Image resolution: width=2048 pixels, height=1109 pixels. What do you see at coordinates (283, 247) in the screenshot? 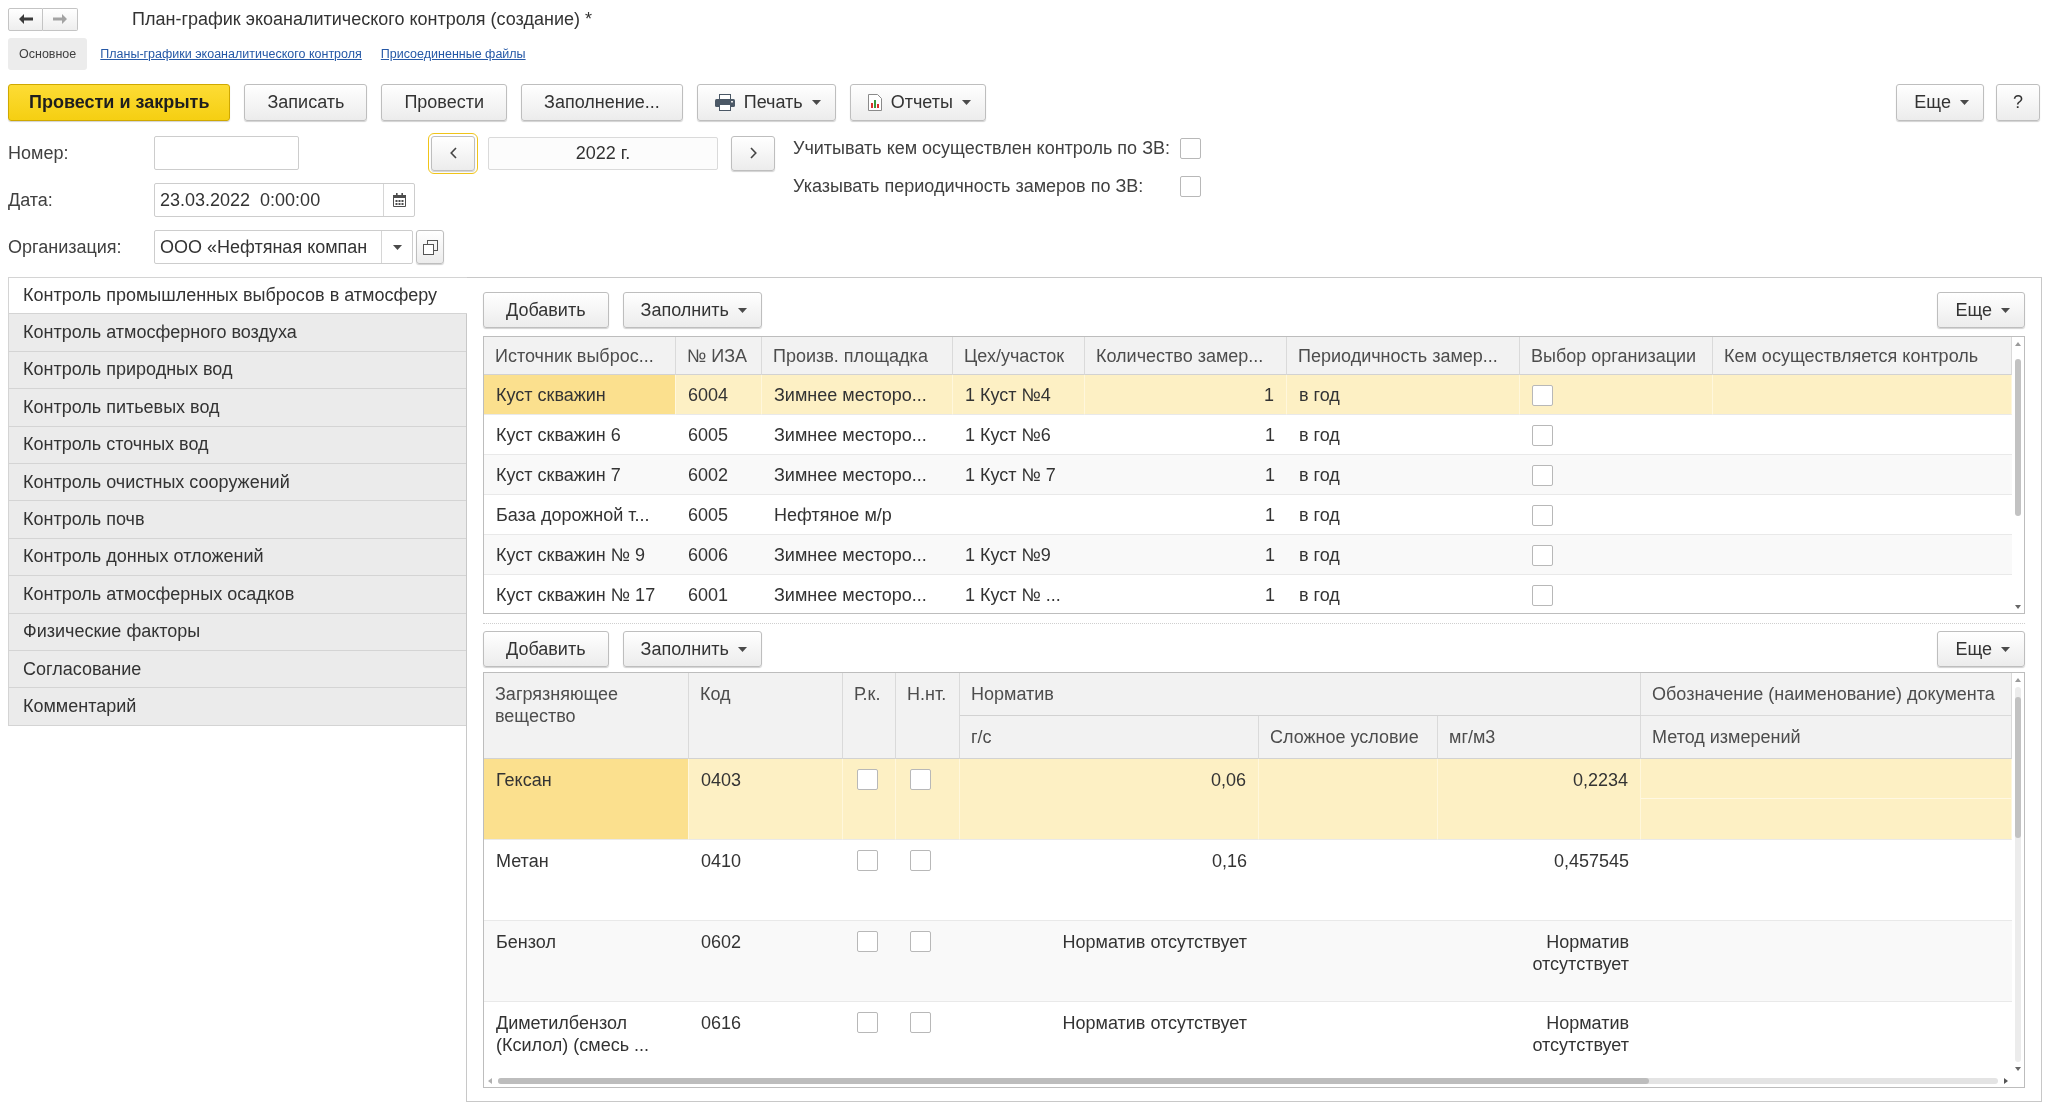
I see `dropdown-field: ООО «Нефтяная компан` at bounding box center [283, 247].